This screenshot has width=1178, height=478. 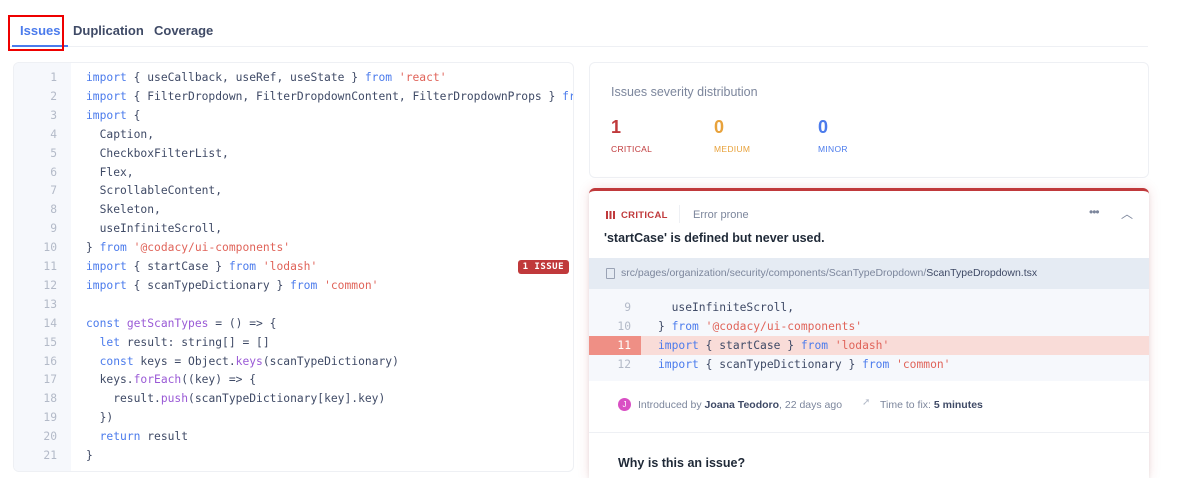 What do you see at coordinates (616, 127) in the screenshot?
I see `critical-count: 1` at bounding box center [616, 127].